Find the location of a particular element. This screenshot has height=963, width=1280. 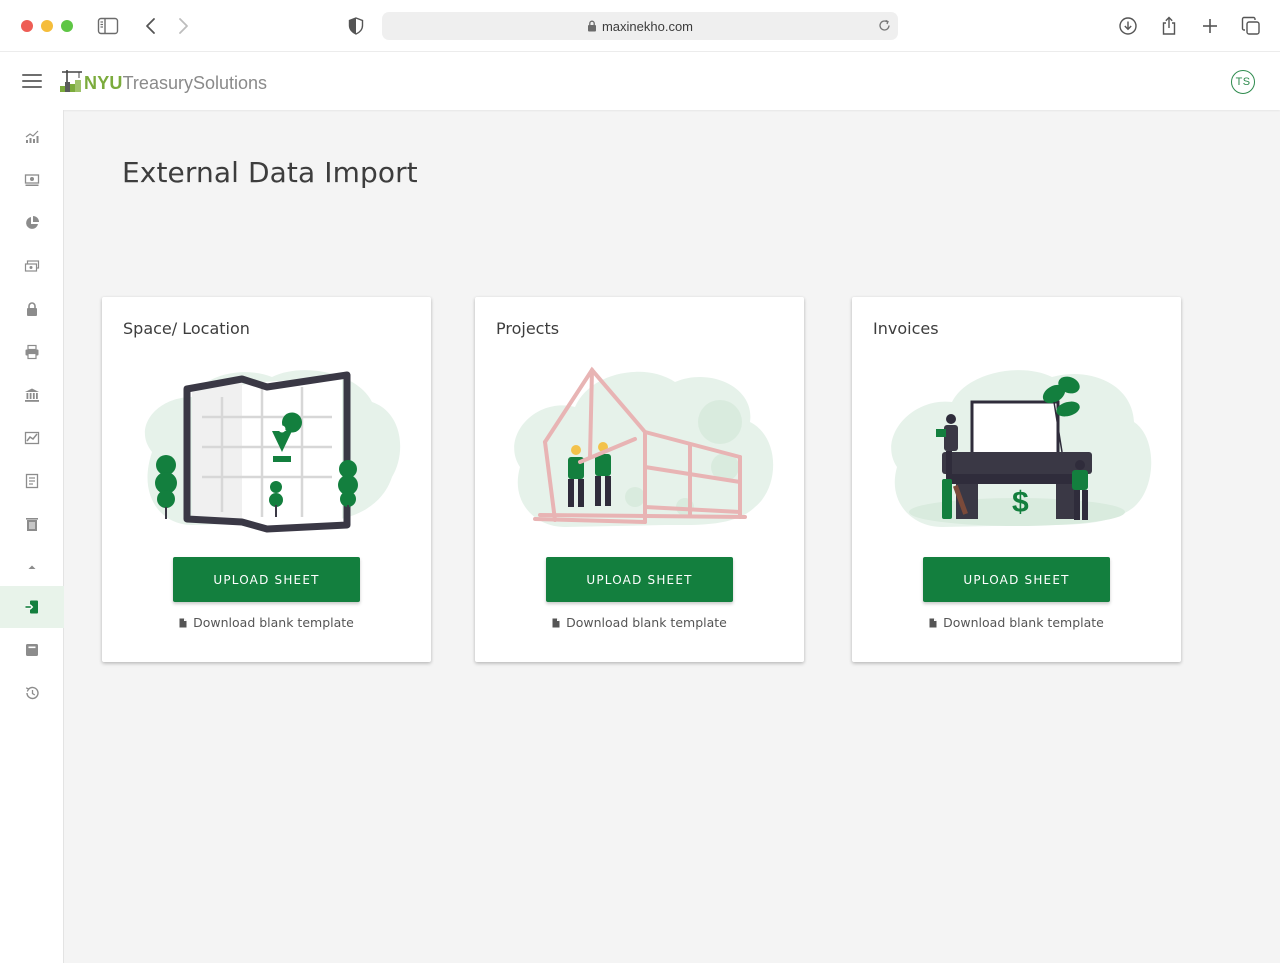

logo: NYU TreasurySolutions is located at coordinates (163, 81).